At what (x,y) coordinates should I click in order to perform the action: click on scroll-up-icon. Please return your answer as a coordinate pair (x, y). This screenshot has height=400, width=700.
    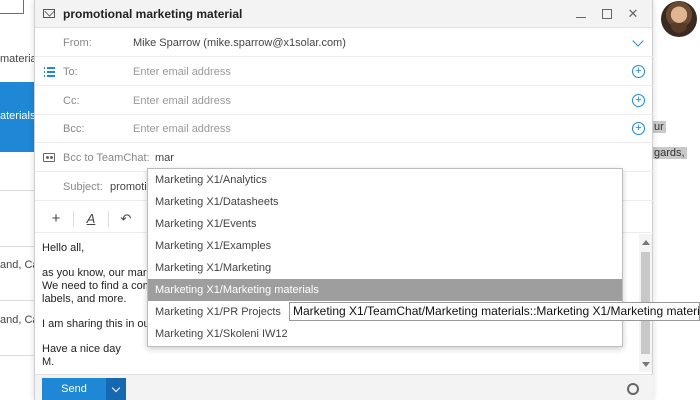
    Looking at the image, I should click on (646, 242).